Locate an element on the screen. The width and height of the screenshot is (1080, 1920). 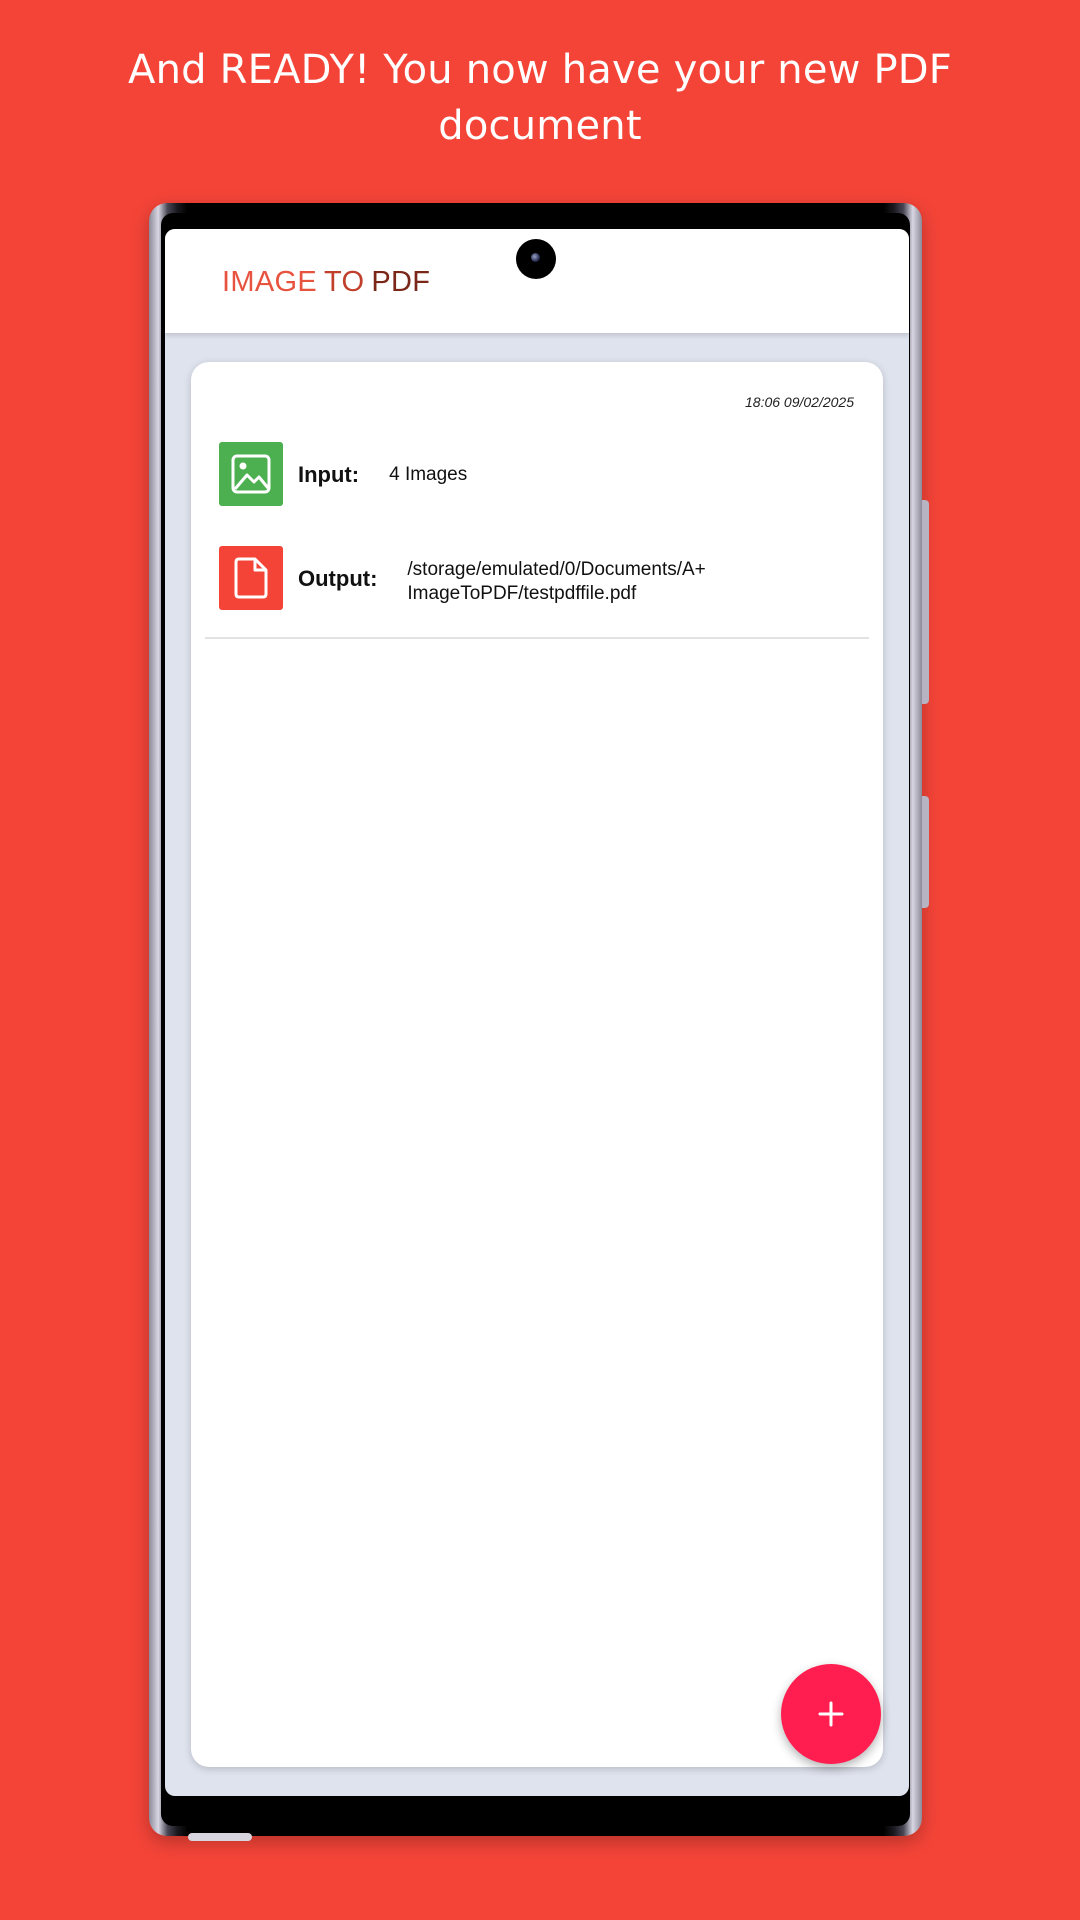
conversion-timestamp: 18:06 09/02/2025 is located at coordinates (799, 402).